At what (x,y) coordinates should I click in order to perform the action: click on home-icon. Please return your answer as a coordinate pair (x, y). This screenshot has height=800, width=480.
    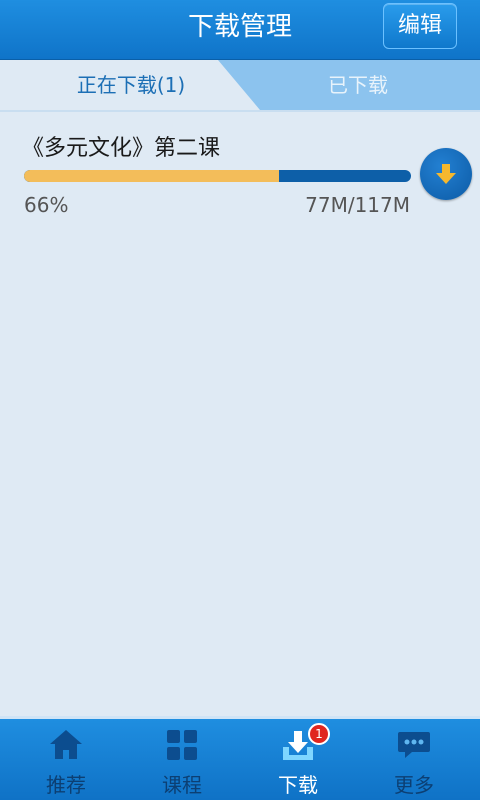
    Looking at the image, I should click on (66, 744).